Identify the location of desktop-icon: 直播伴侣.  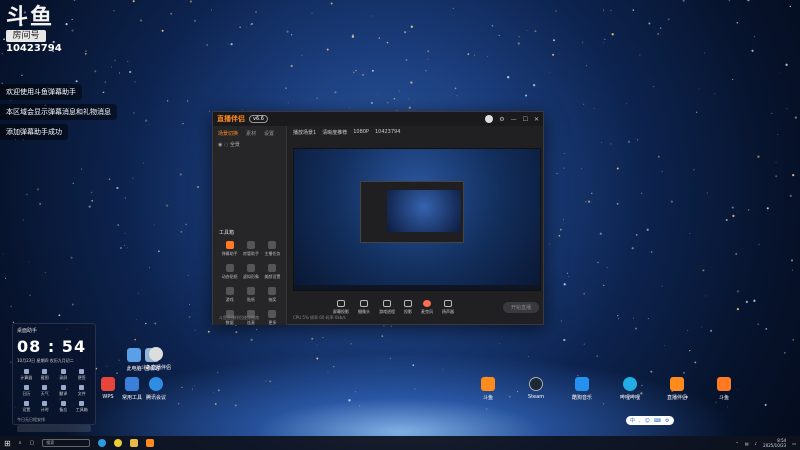
(677, 389).